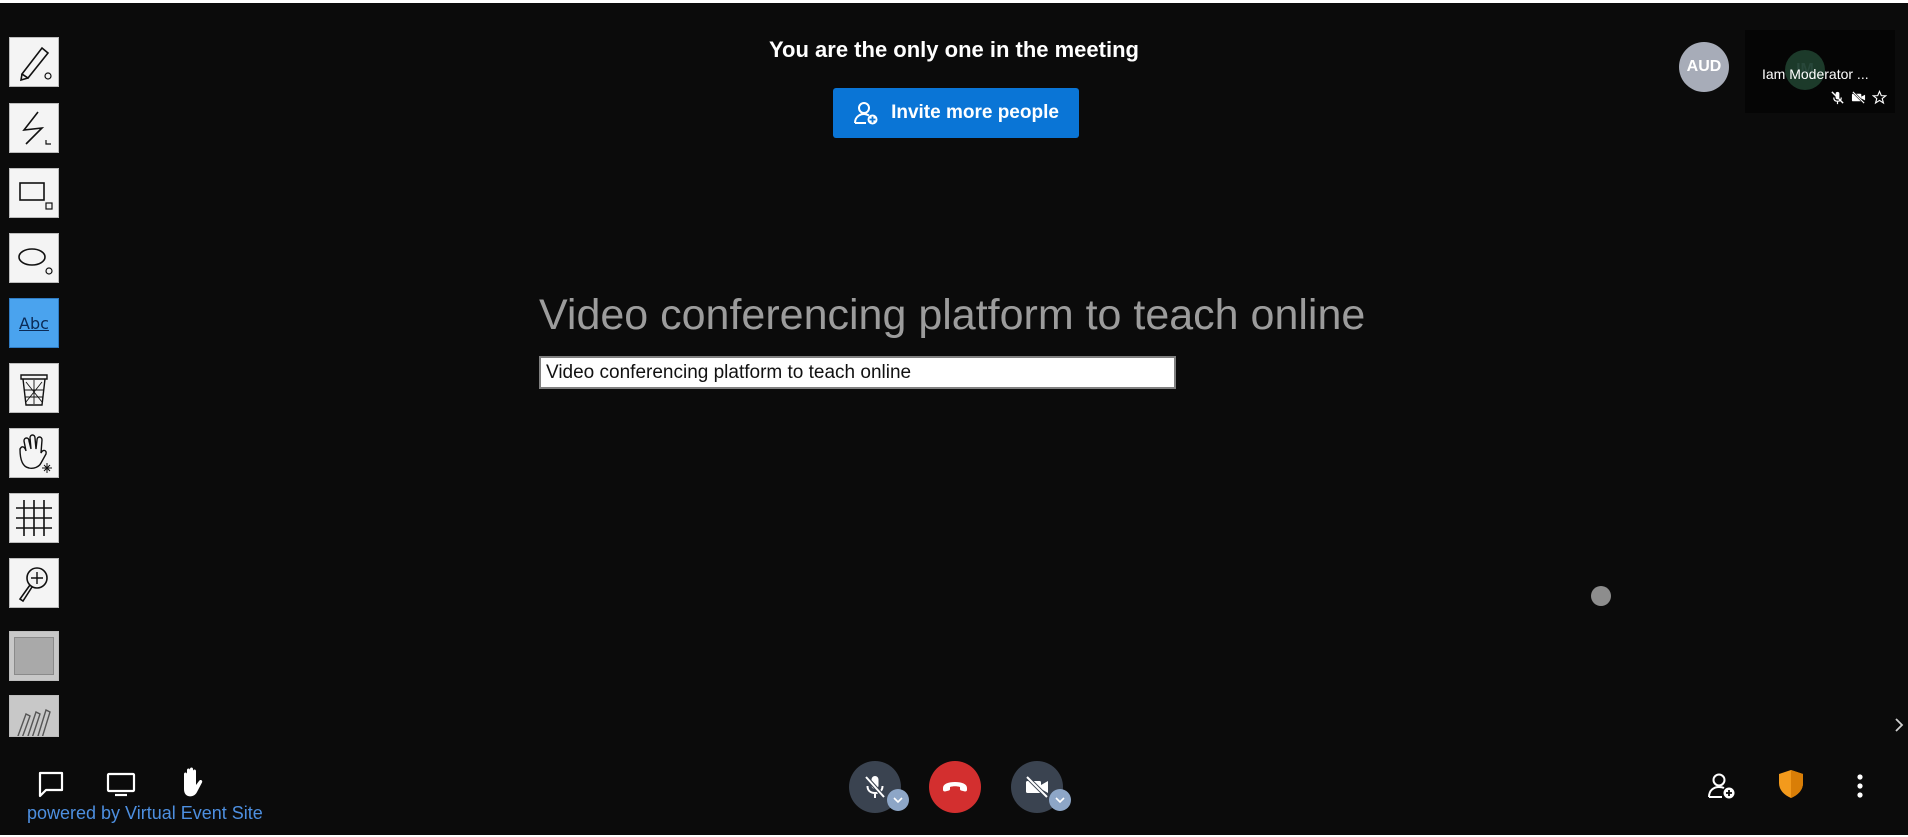 This screenshot has width=1908, height=837. I want to click on more-vertical-icon, so click(1860, 786).